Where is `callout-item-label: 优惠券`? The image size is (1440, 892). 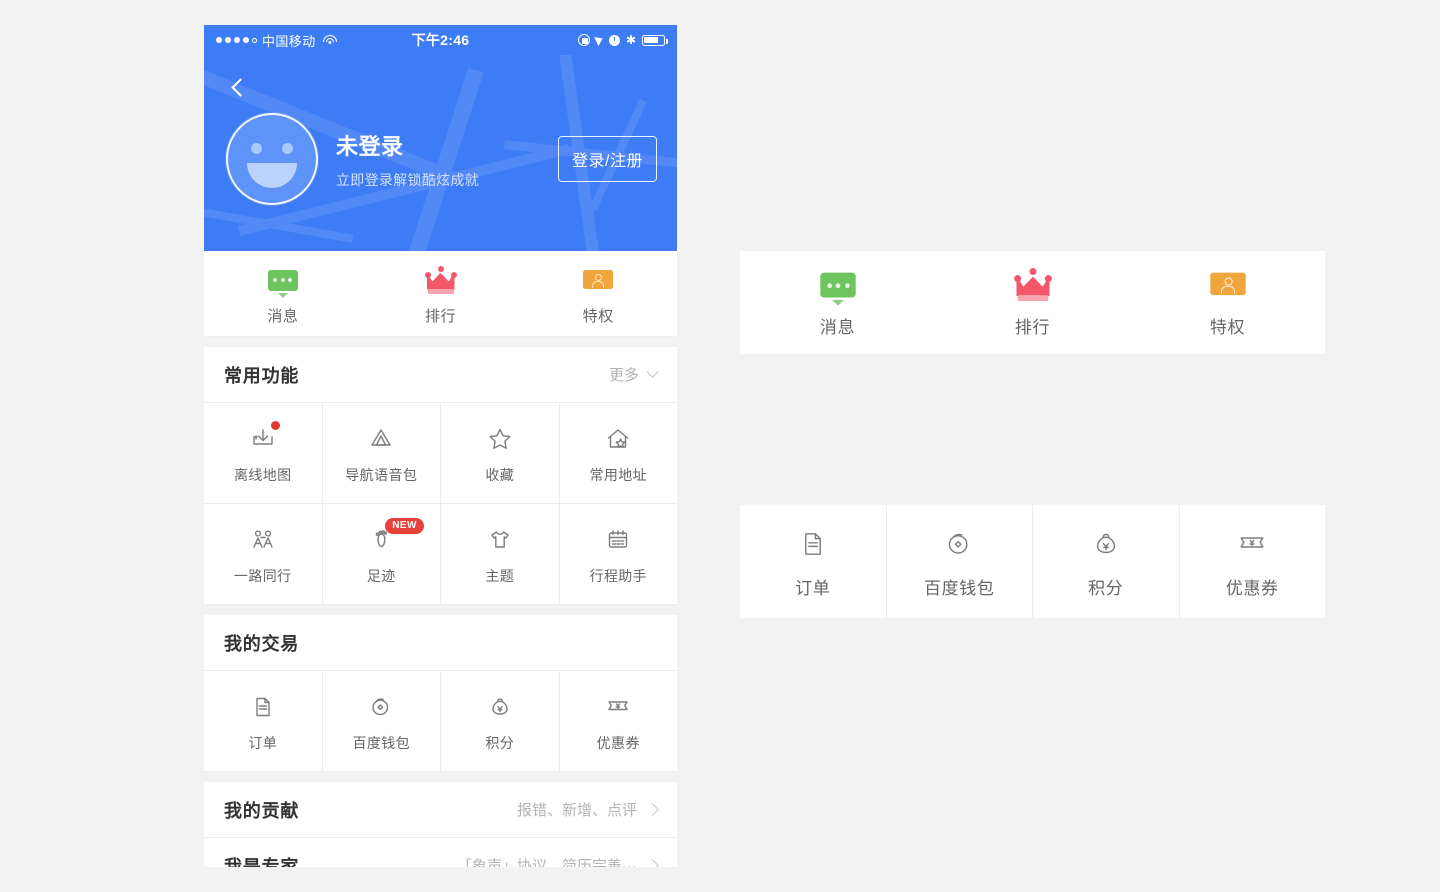
callout-item-label: 优惠券 is located at coordinates (1252, 588).